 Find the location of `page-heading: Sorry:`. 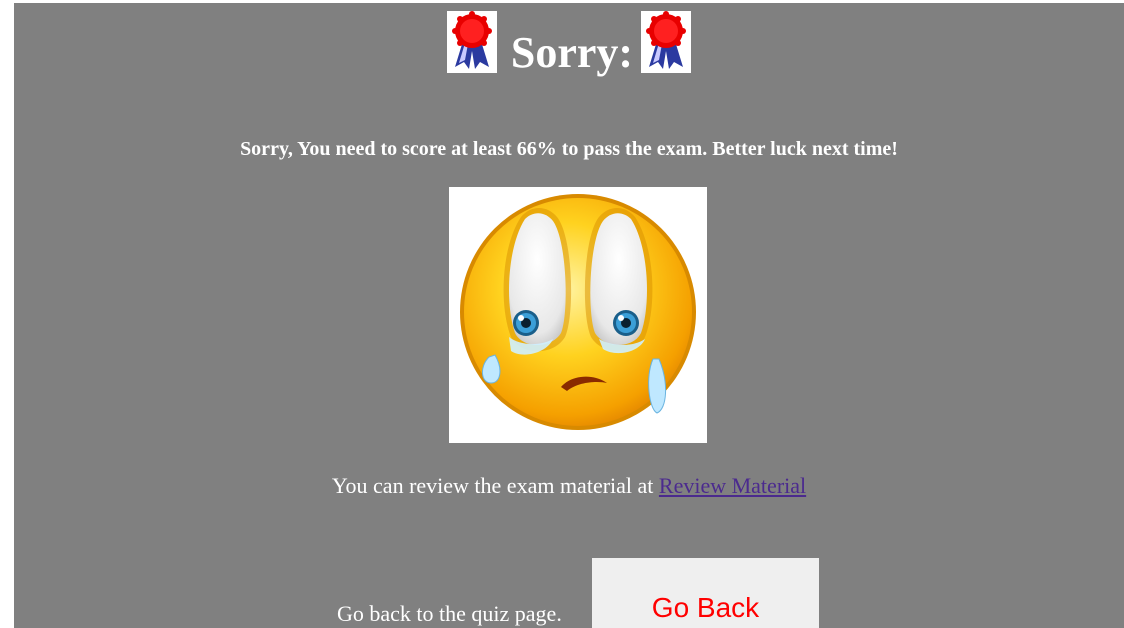

page-heading: Sorry: is located at coordinates (569, 46).